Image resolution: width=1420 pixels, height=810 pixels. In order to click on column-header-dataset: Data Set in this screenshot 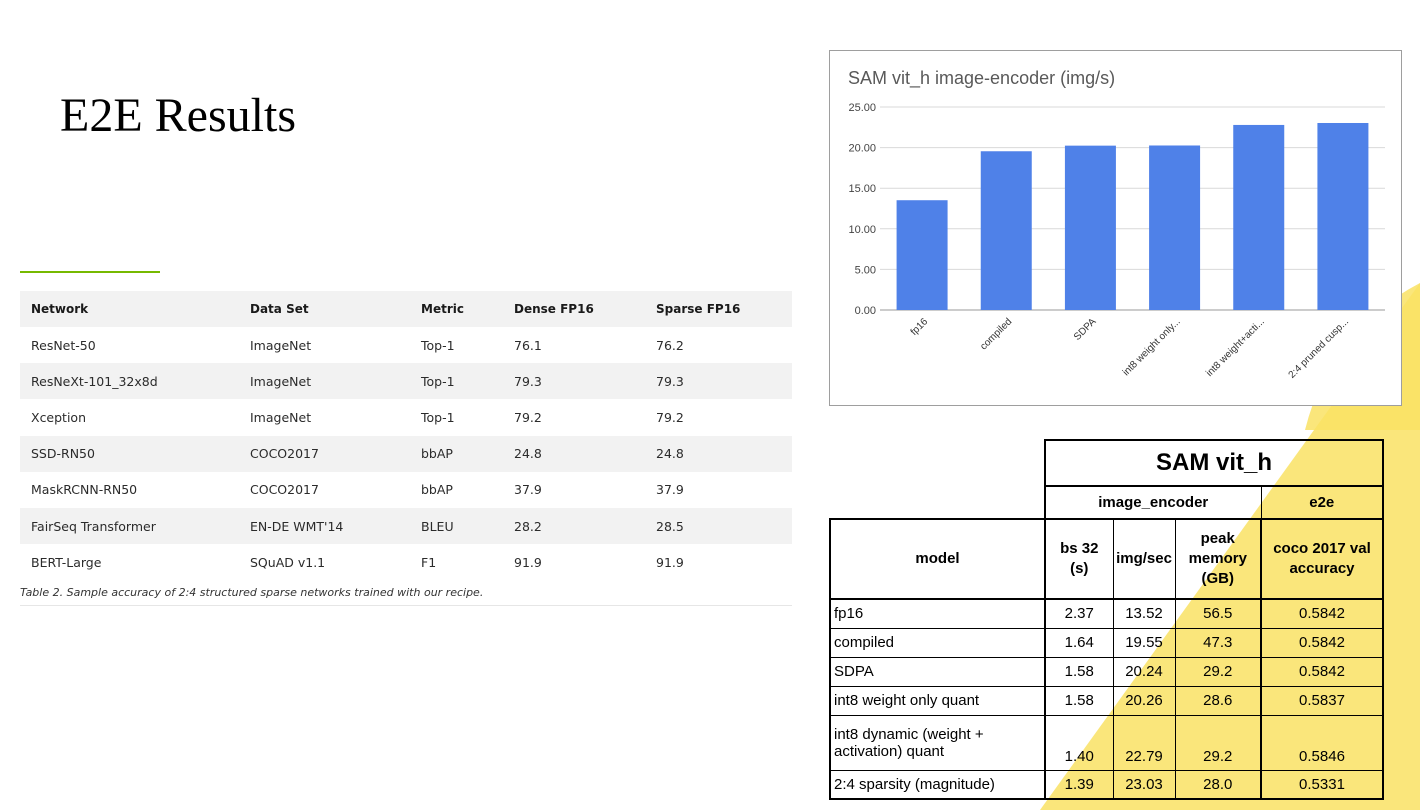, I will do `click(324, 309)`.